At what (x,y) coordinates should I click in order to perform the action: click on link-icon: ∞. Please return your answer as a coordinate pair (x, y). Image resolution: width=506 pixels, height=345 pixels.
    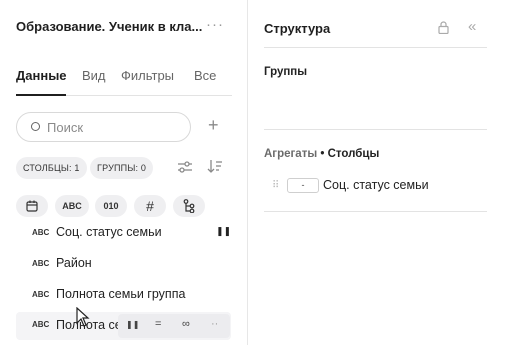
    Looking at the image, I should click on (186, 324).